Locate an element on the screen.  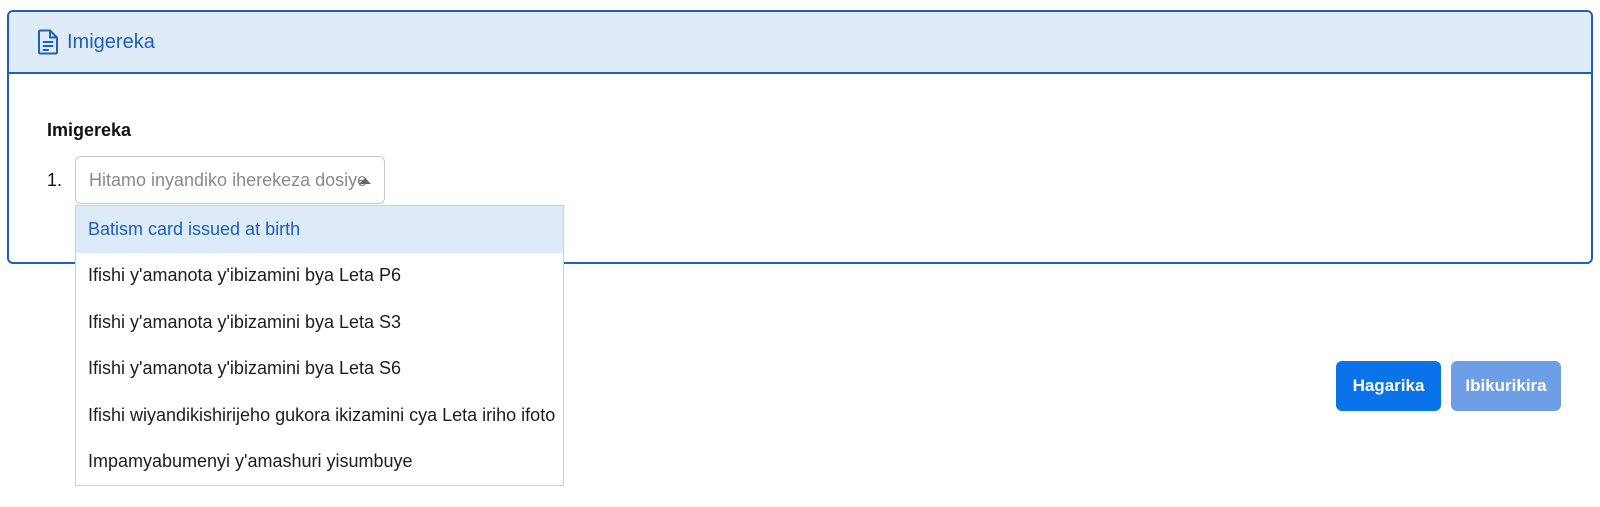
cancel-button: Hagarika is located at coordinates (1388, 386).